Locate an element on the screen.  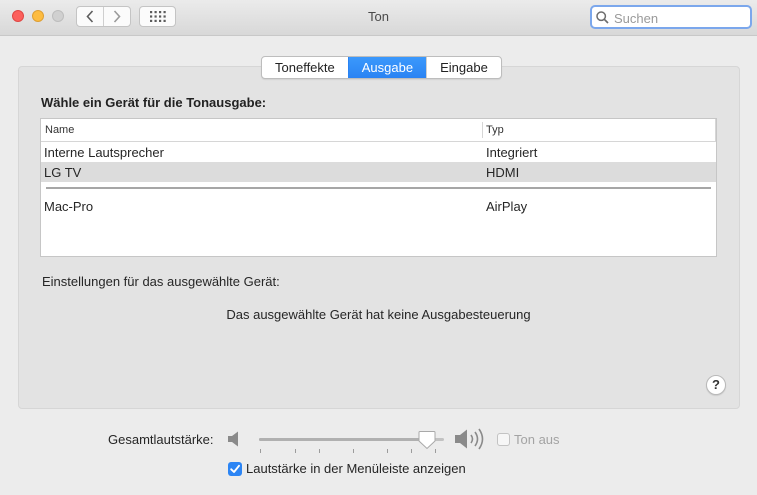
mute-label: Ton aus is located at coordinates (537, 439).